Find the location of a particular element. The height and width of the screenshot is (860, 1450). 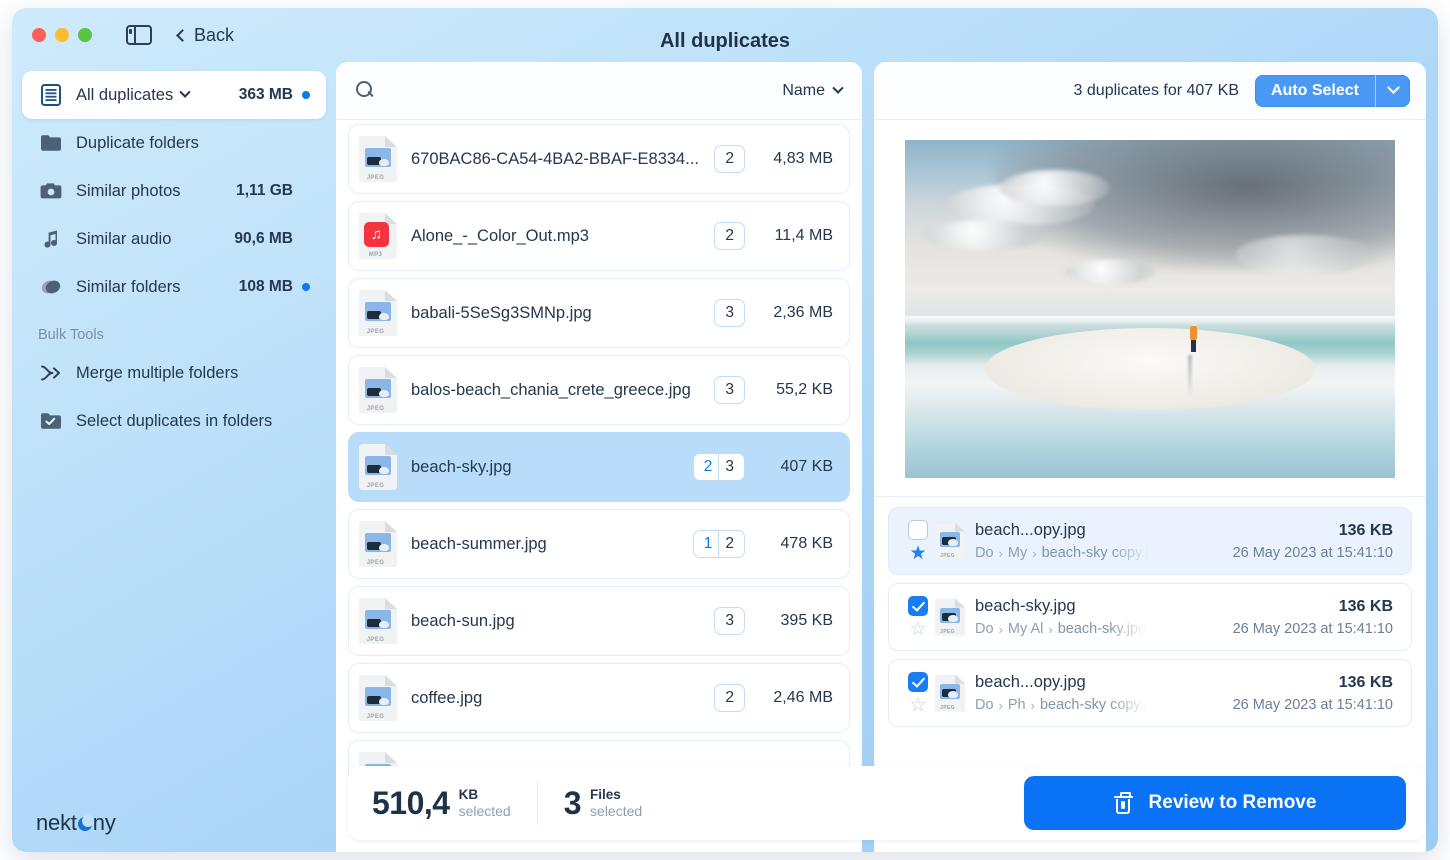

sidebar-item-label: Select duplicates in folders is located at coordinates (174, 420).